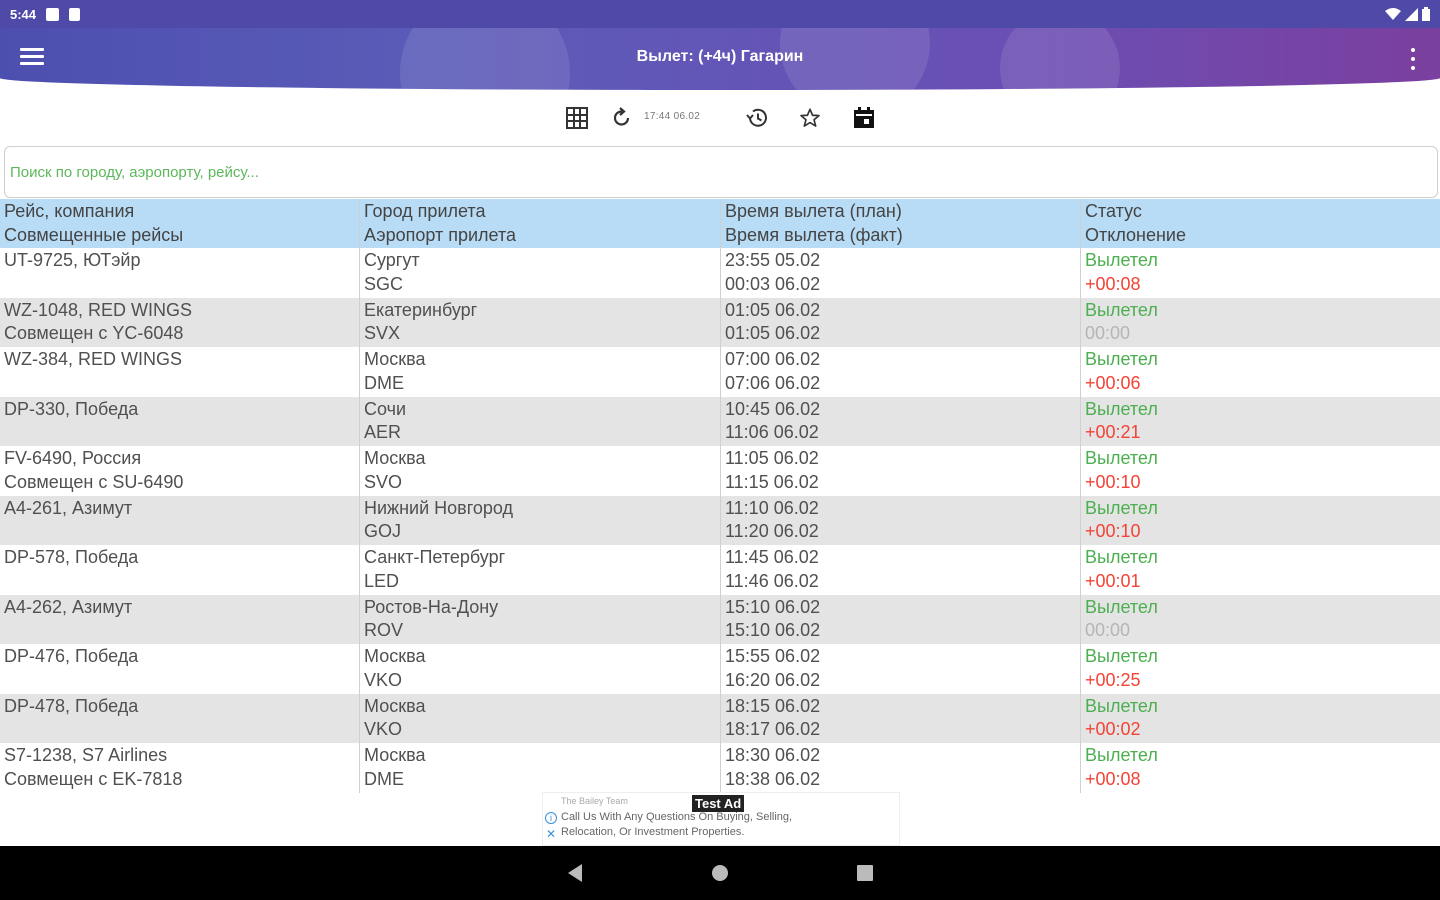 The width and height of the screenshot is (1440, 900). I want to click on signal-icon, so click(1411, 14).